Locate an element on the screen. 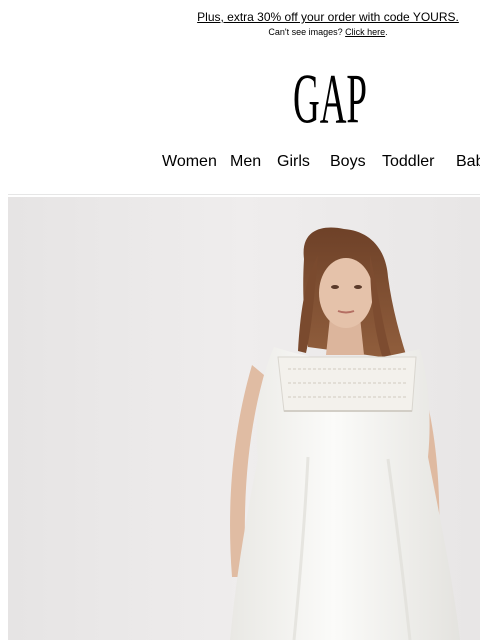 This screenshot has width=480, height=640. category-nav: Women Men Girls Boys Toddler Bab is located at coordinates (240, 162).